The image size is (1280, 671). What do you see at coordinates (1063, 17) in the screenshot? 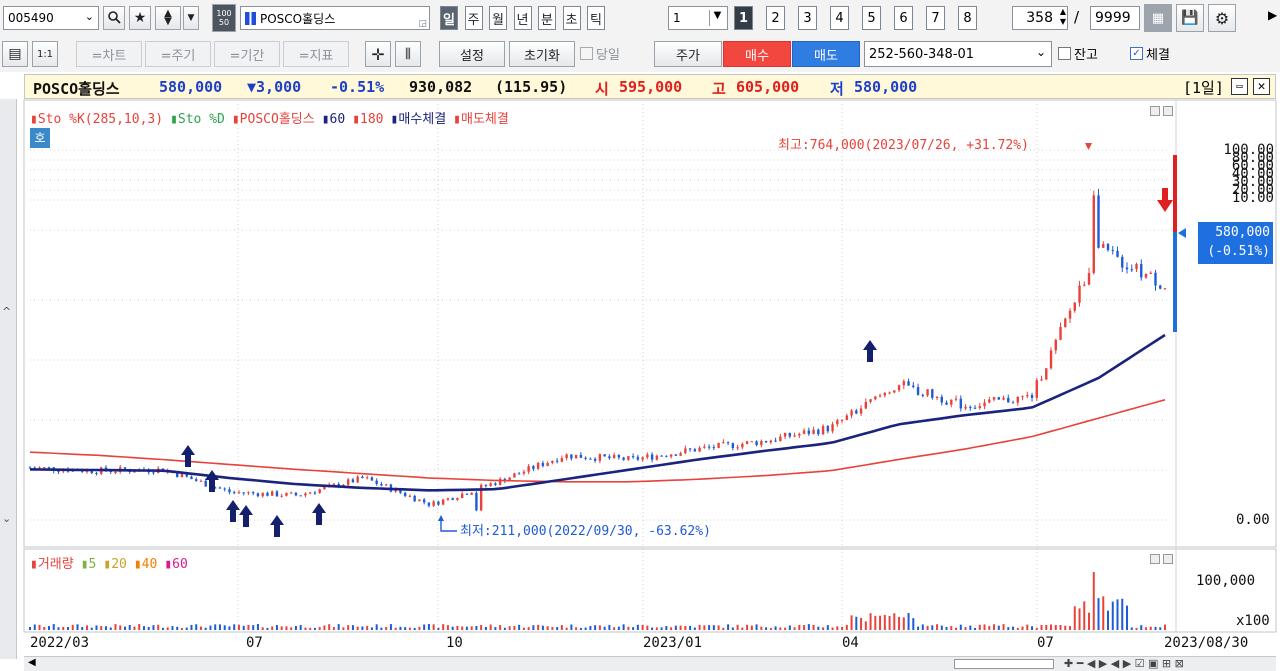
I see `spin-arrows-icon: ▲ ▼` at bounding box center [1063, 17].